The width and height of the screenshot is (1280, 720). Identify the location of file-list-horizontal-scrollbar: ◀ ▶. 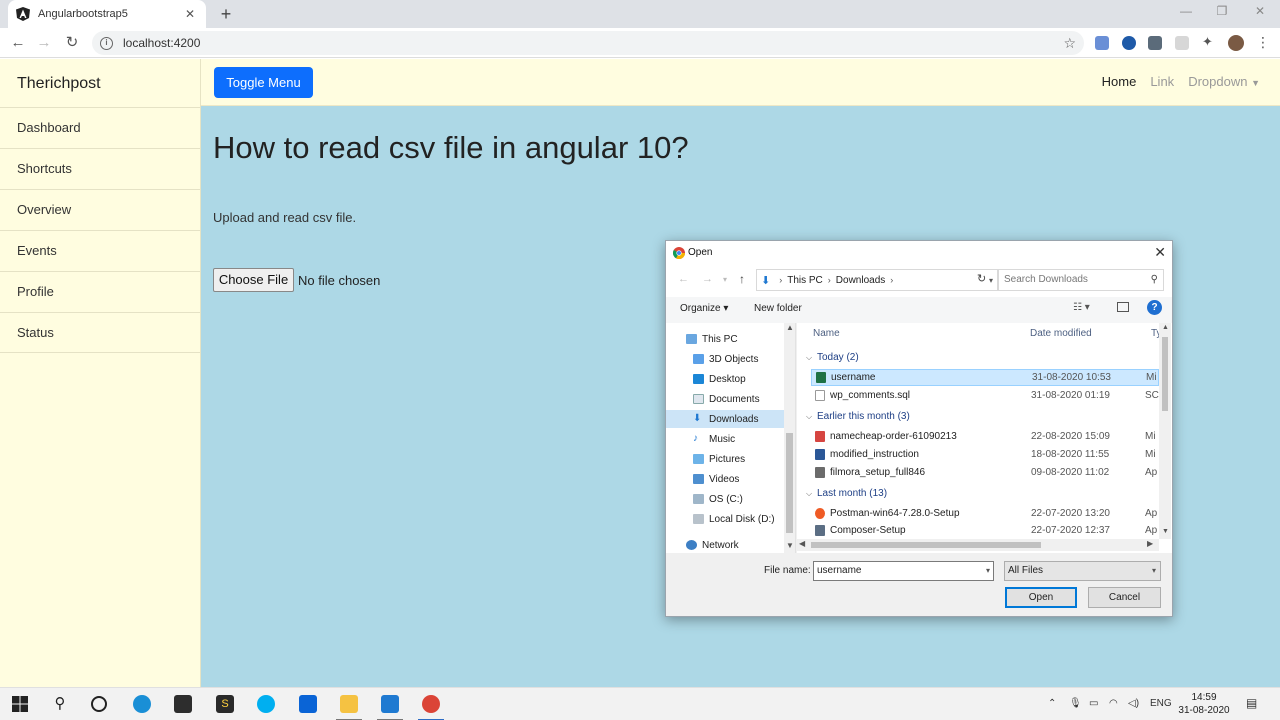
(978, 545).